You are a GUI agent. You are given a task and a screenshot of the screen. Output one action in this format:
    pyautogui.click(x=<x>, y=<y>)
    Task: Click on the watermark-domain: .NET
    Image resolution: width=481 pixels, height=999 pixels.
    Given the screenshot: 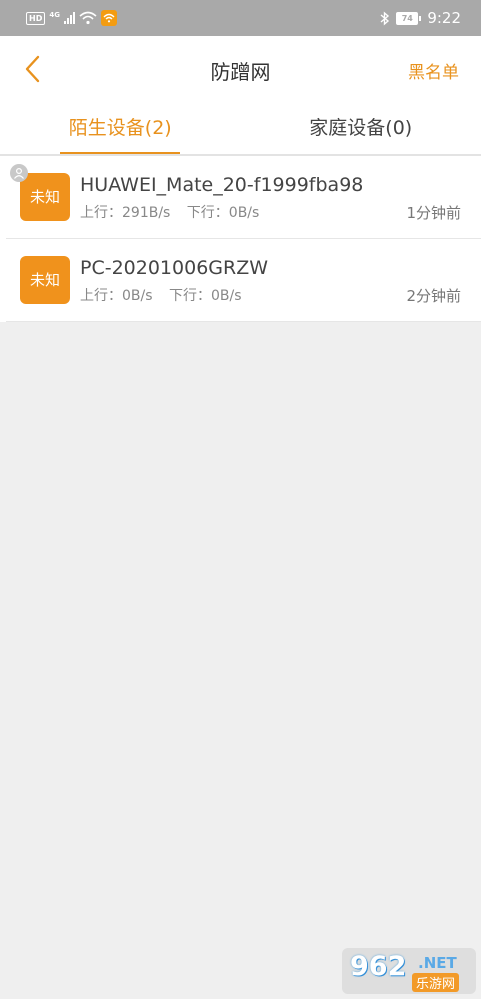 What is the action you would take?
    pyautogui.click(x=437, y=963)
    